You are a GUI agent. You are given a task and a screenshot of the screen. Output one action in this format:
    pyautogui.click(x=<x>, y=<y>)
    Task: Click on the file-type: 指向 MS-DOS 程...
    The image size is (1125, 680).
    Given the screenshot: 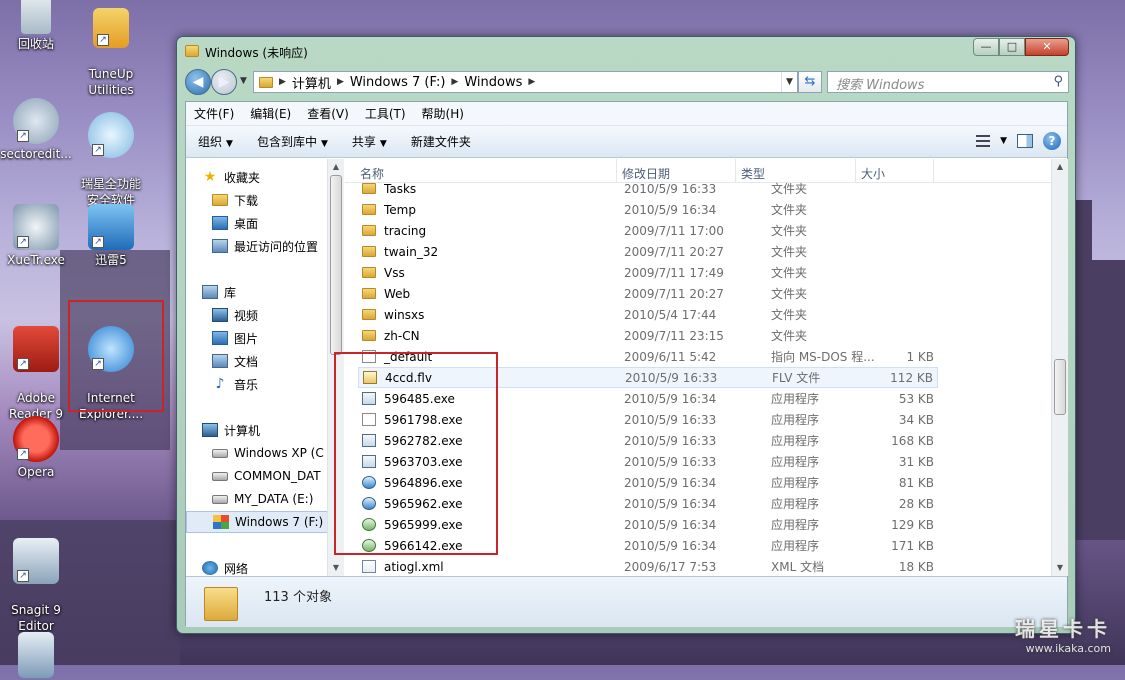 What is the action you would take?
    pyautogui.click(x=823, y=357)
    